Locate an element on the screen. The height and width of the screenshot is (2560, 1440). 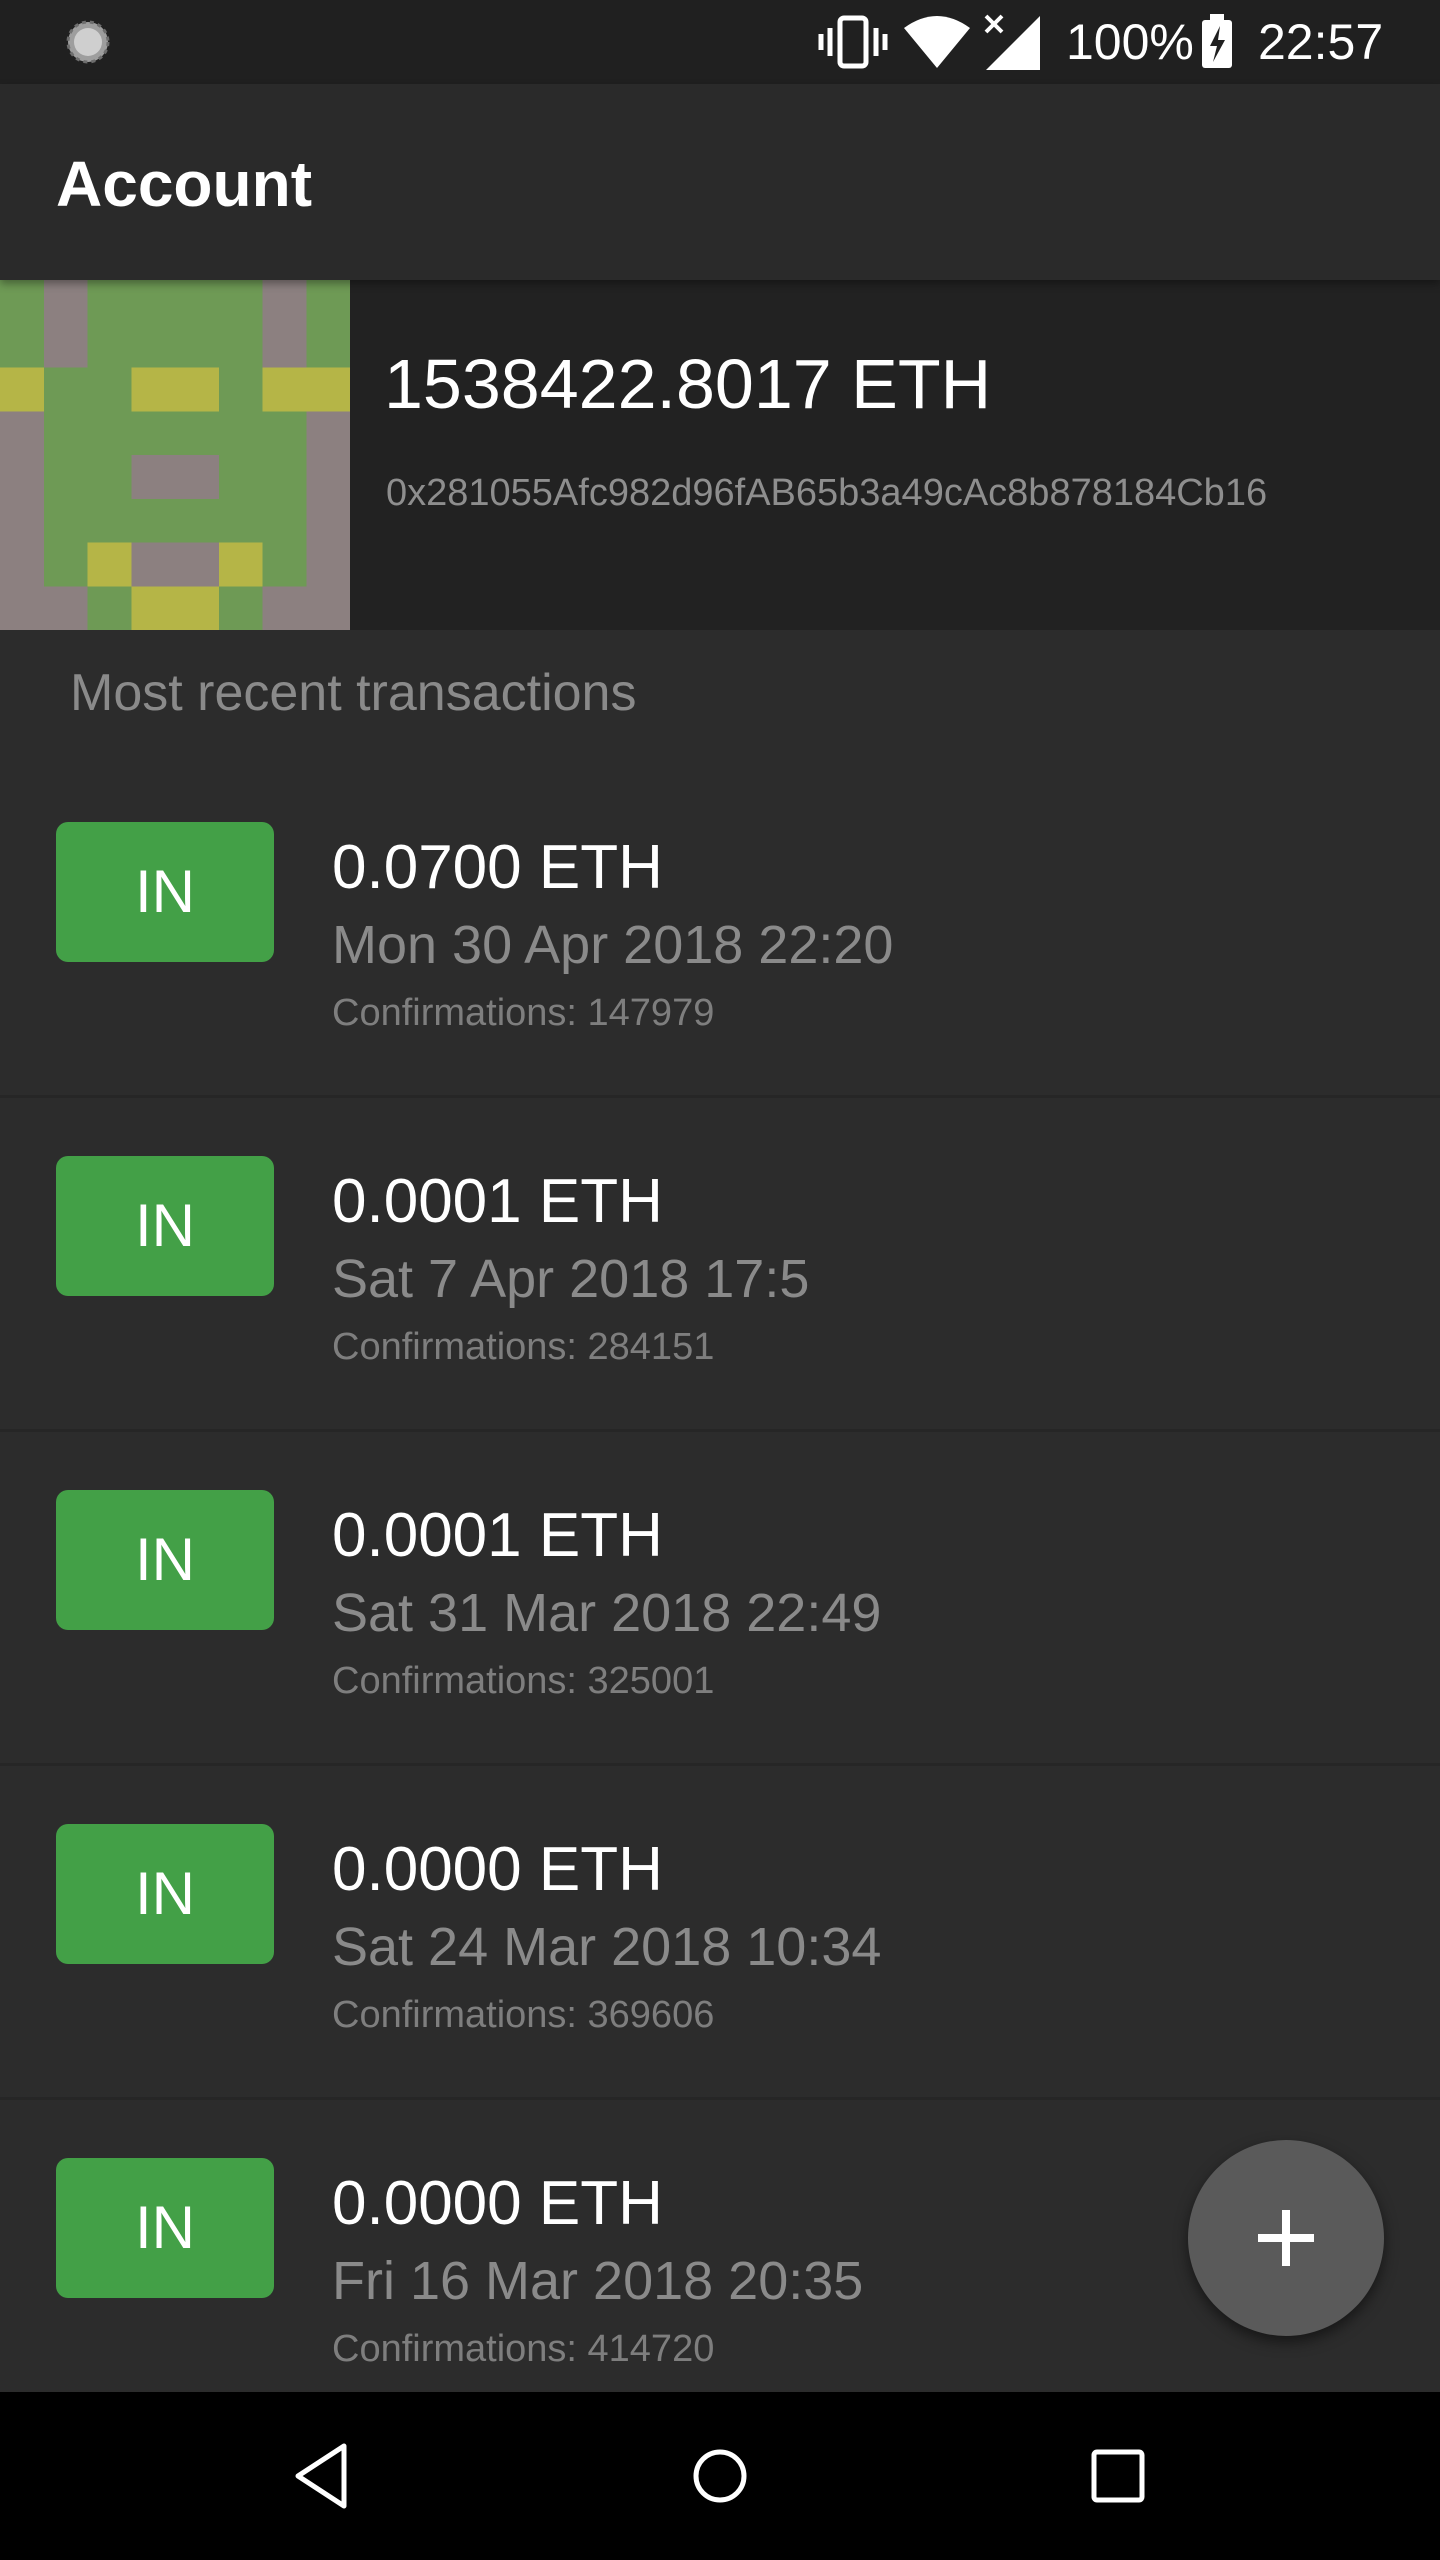
home-icon is located at coordinates (720, 2476).